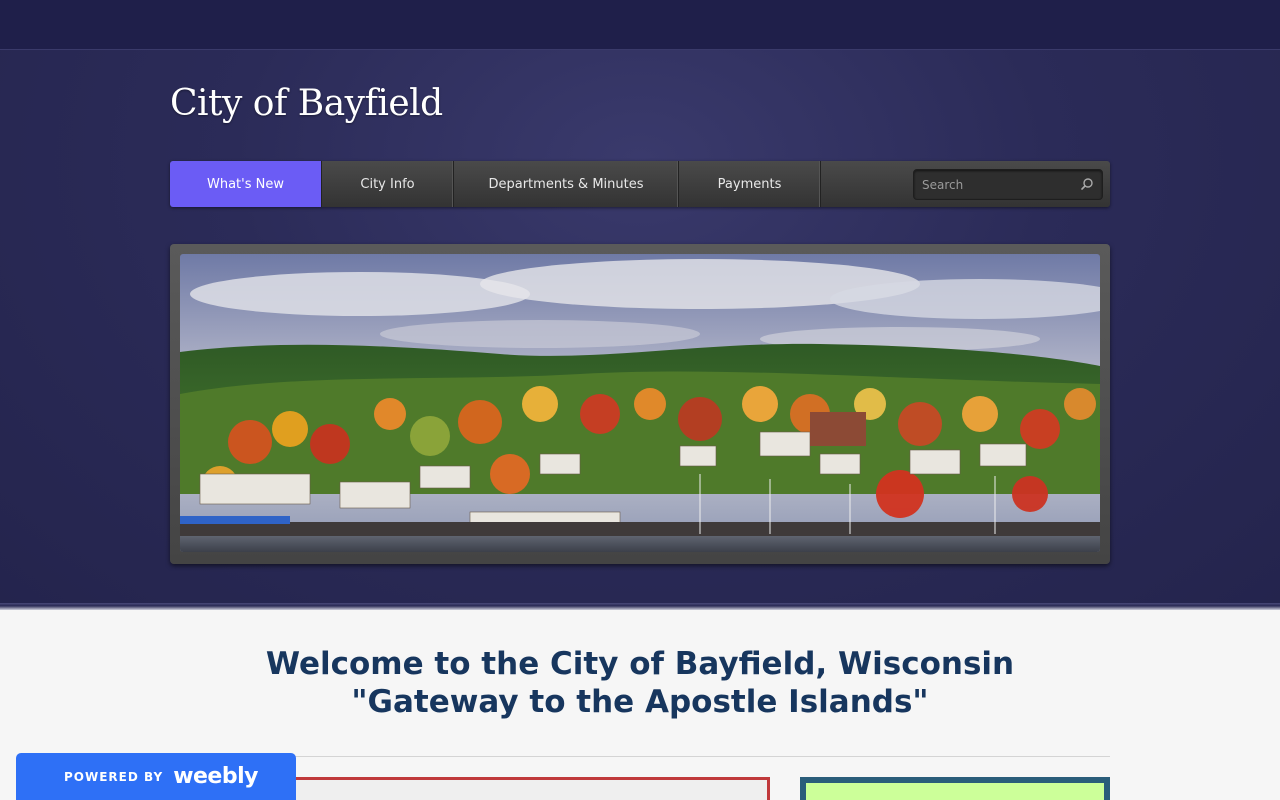  I want to click on weebly-logo: weebly, so click(215, 776).